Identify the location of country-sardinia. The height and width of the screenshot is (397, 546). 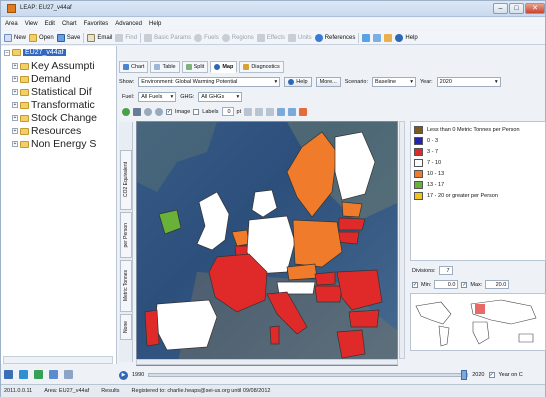
(274, 335).